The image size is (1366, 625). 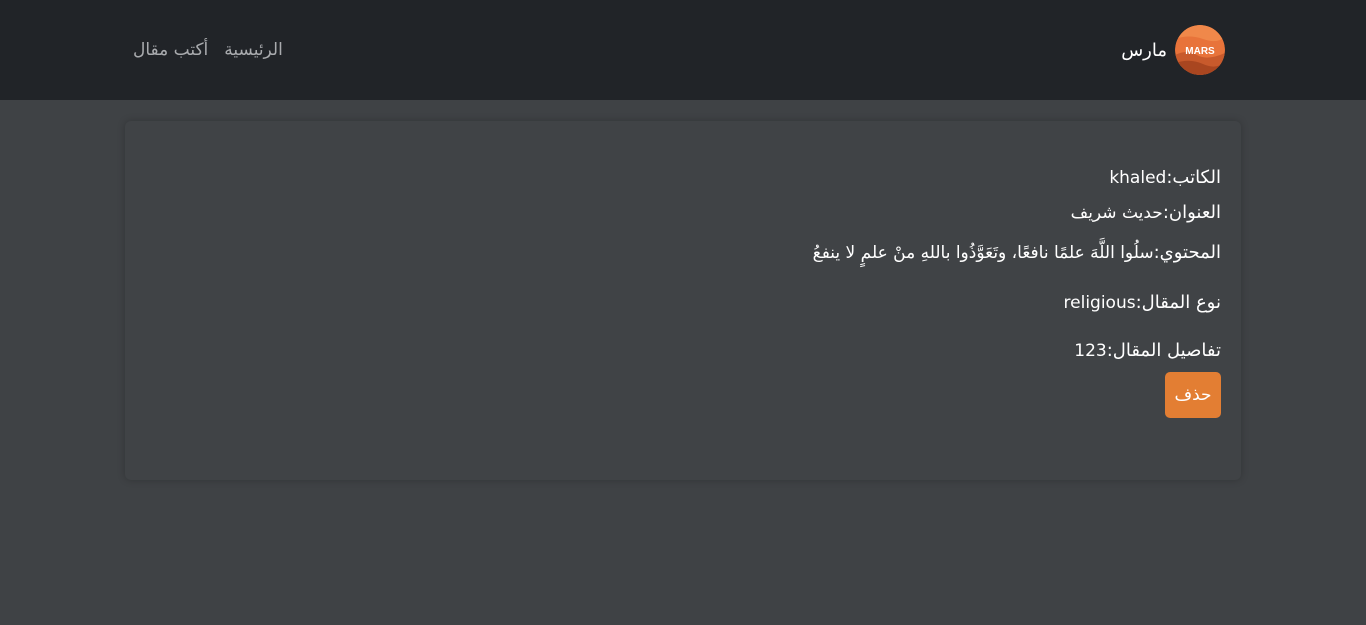 I want to click on title-label: العنوان:, so click(x=1191, y=212).